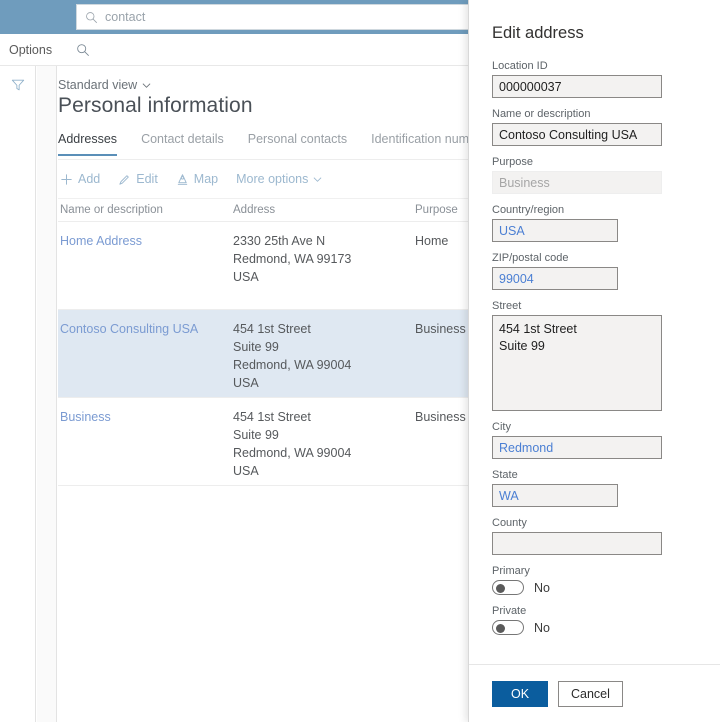 The height and width of the screenshot is (722, 720). I want to click on city-input: Redmond, so click(577, 447).